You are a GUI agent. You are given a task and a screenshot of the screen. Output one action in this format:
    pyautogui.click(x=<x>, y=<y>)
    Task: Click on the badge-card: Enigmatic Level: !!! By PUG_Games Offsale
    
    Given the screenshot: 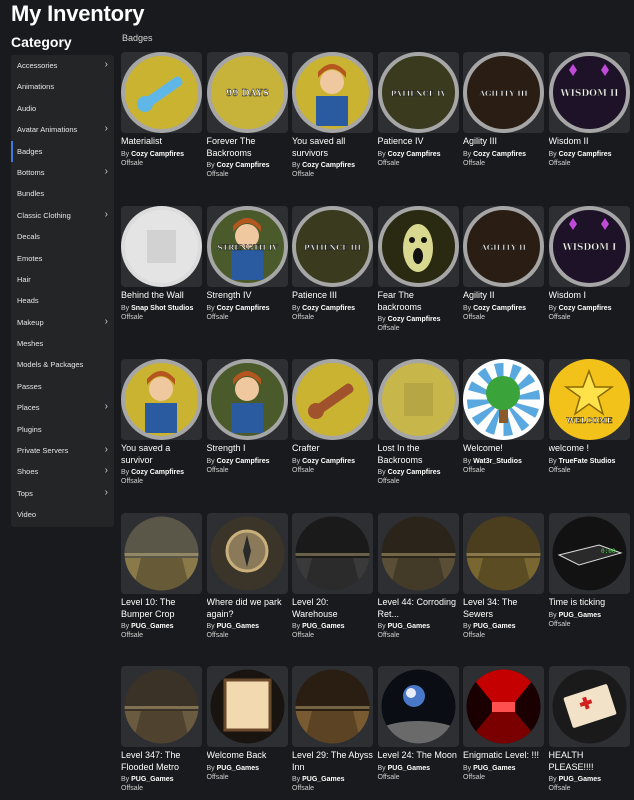 What is the action you would take?
    pyautogui.click(x=503, y=724)
    